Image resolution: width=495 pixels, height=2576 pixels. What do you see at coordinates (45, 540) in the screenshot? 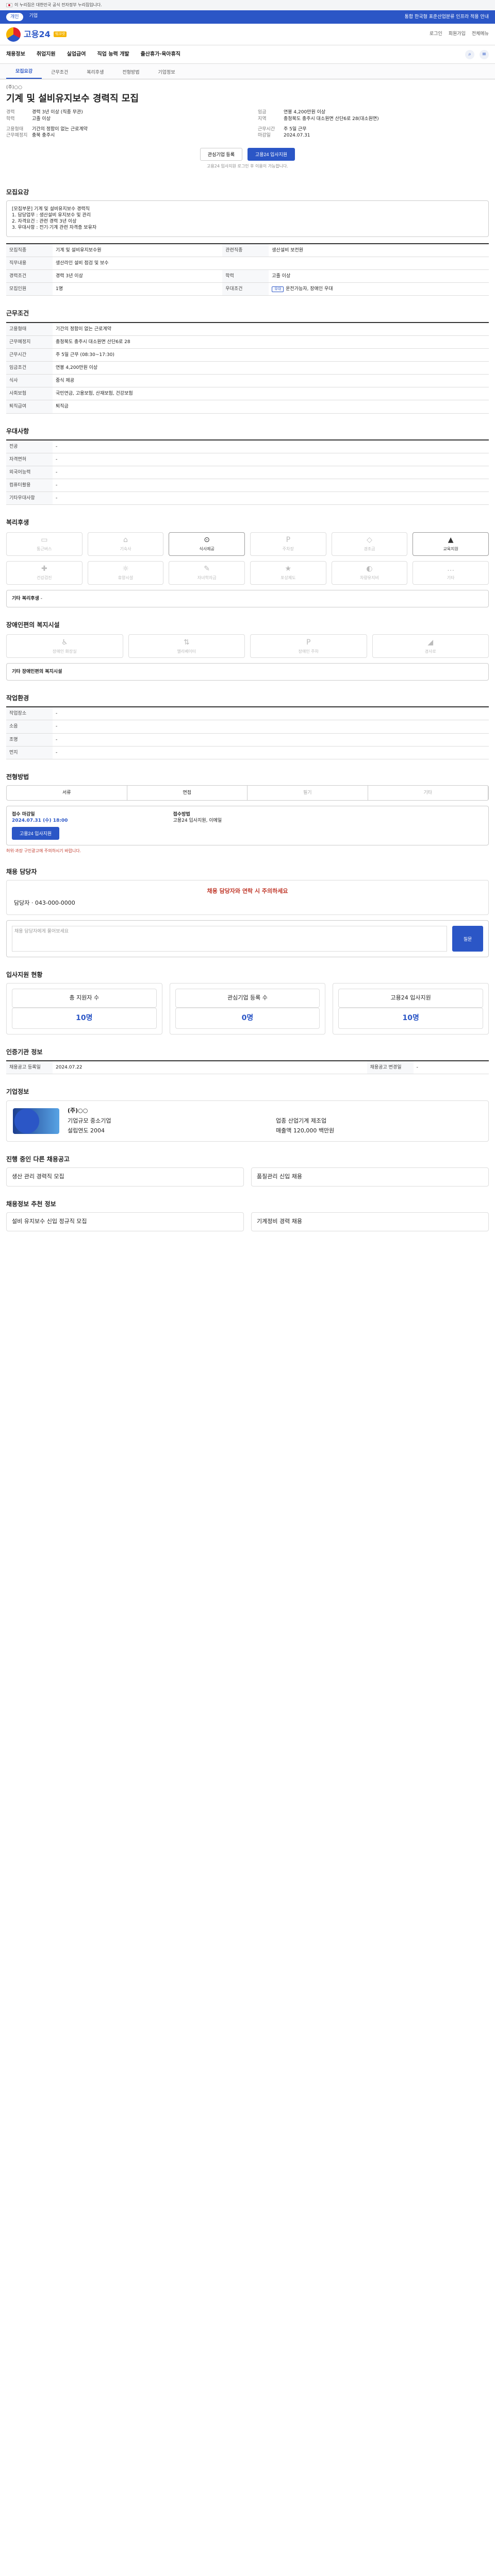
I see `bus-icon: ▭` at bounding box center [45, 540].